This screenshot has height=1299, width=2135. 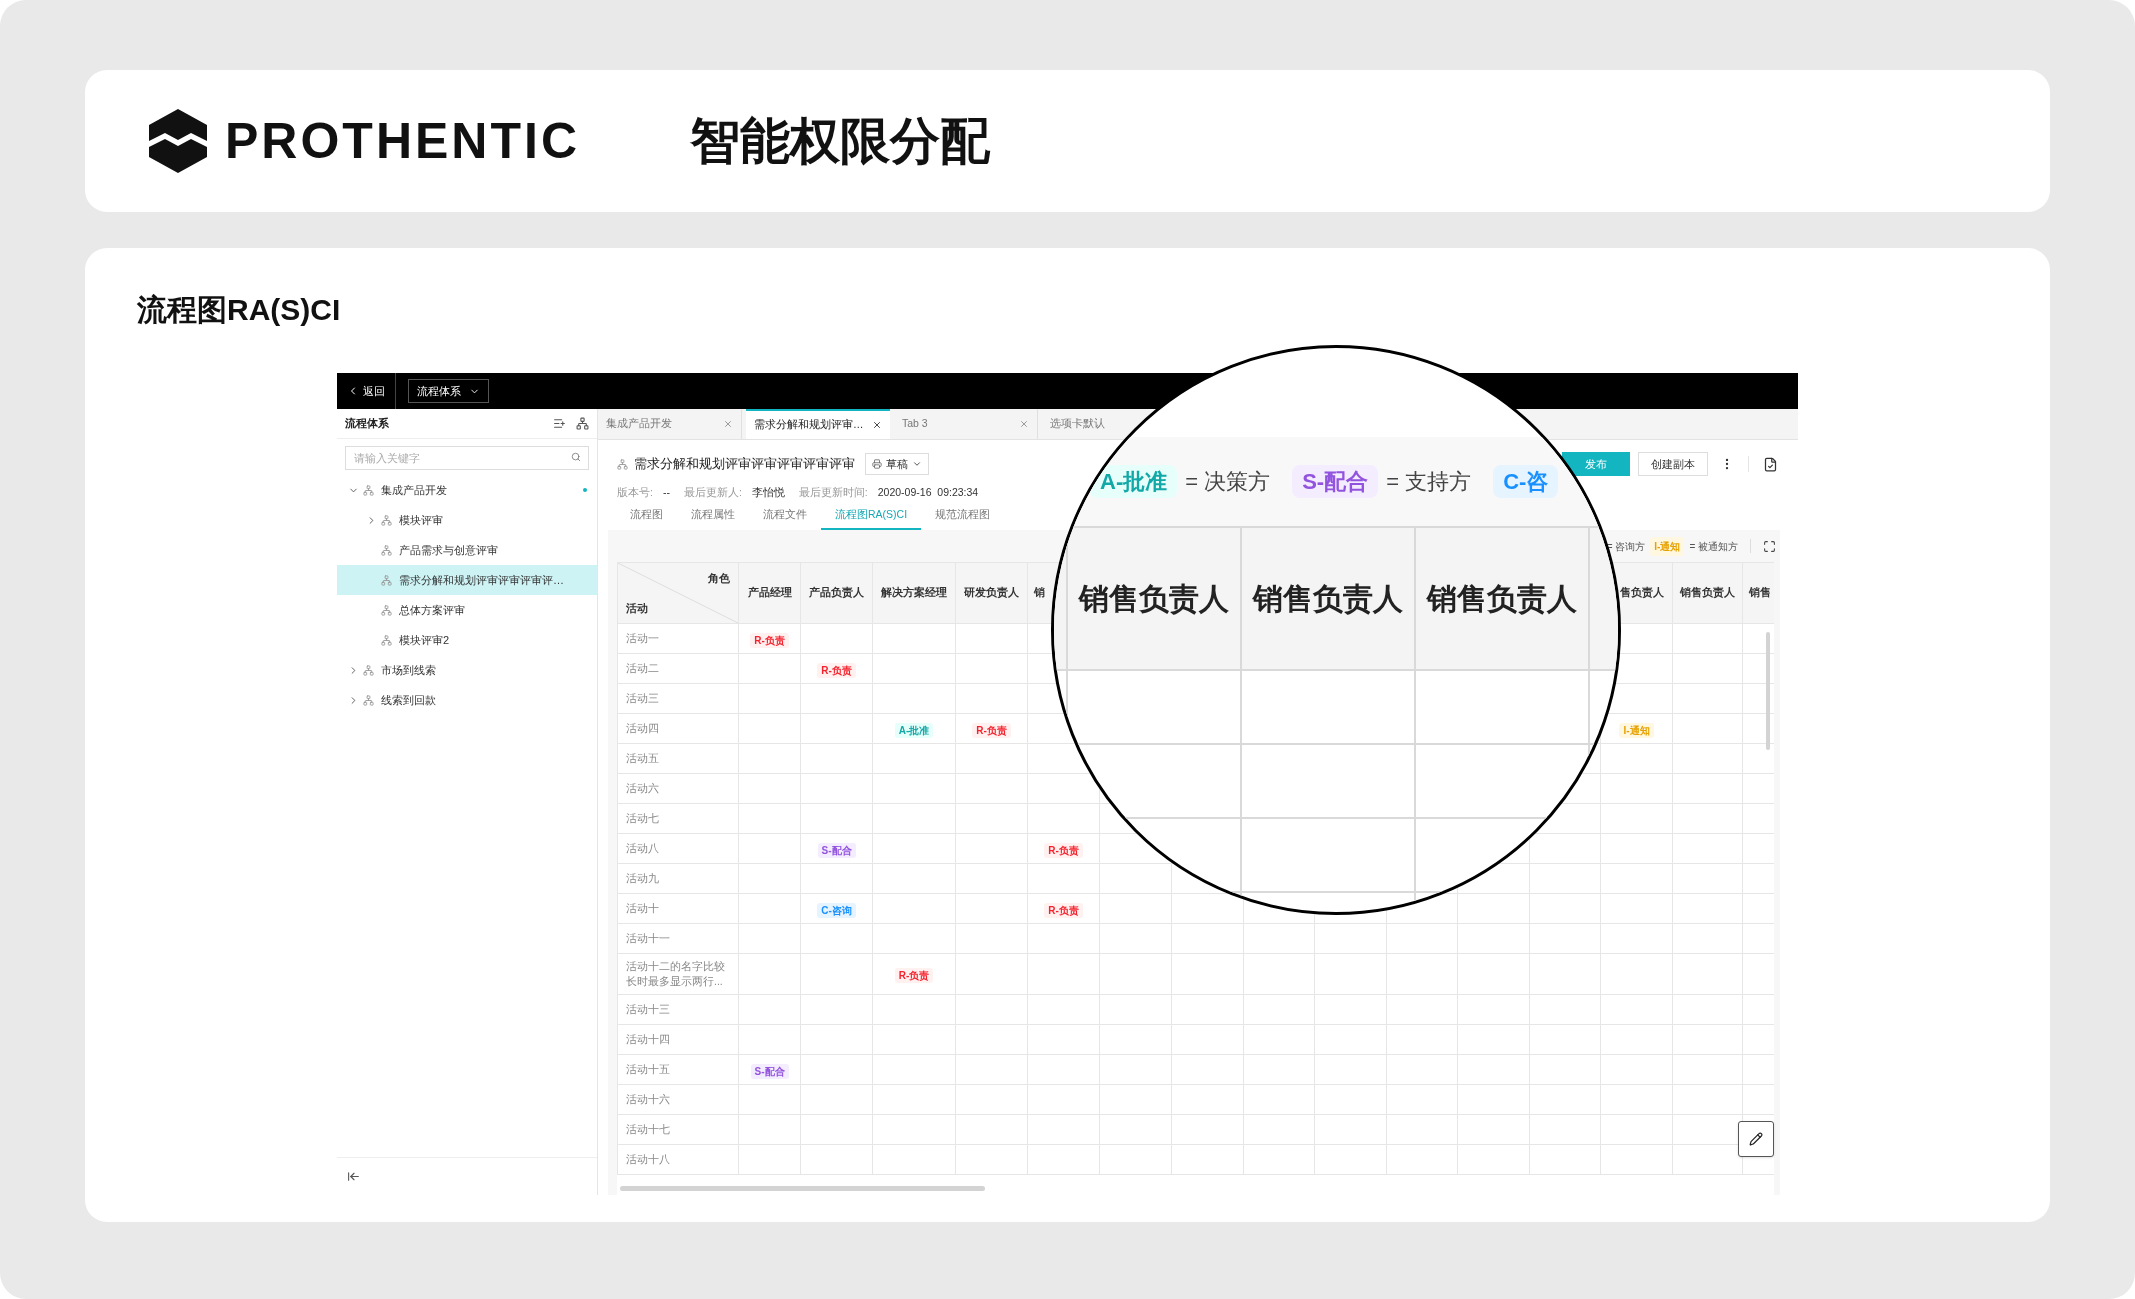 I want to click on meta-label: 版本号:, so click(x=635, y=493).